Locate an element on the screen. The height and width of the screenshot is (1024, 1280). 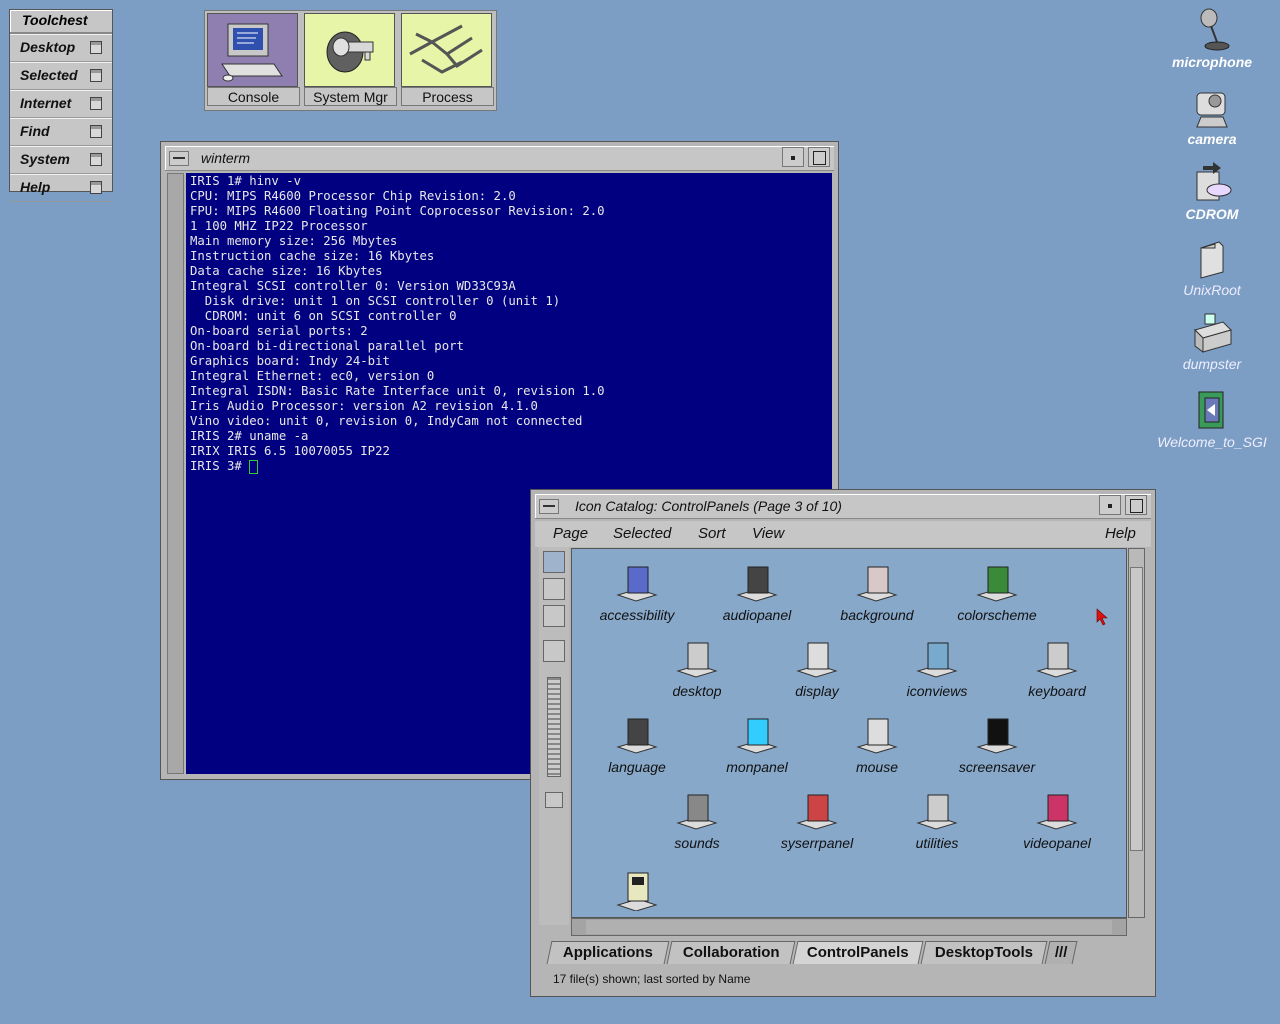
icon-panel: Console System Mgr Process is located at coordinates (350, 60).